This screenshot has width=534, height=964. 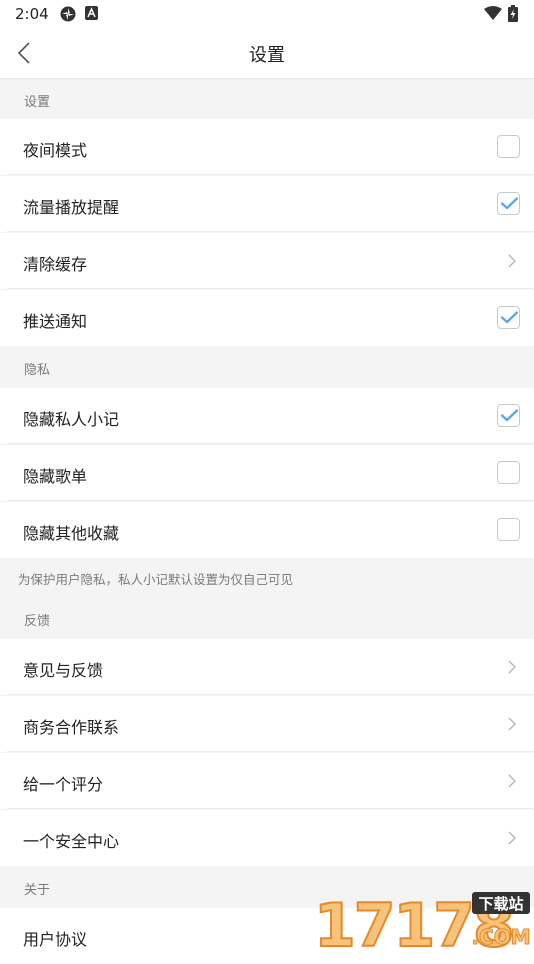 What do you see at coordinates (71, 419) in the screenshot?
I see `row-label: 隐藏私人小记` at bounding box center [71, 419].